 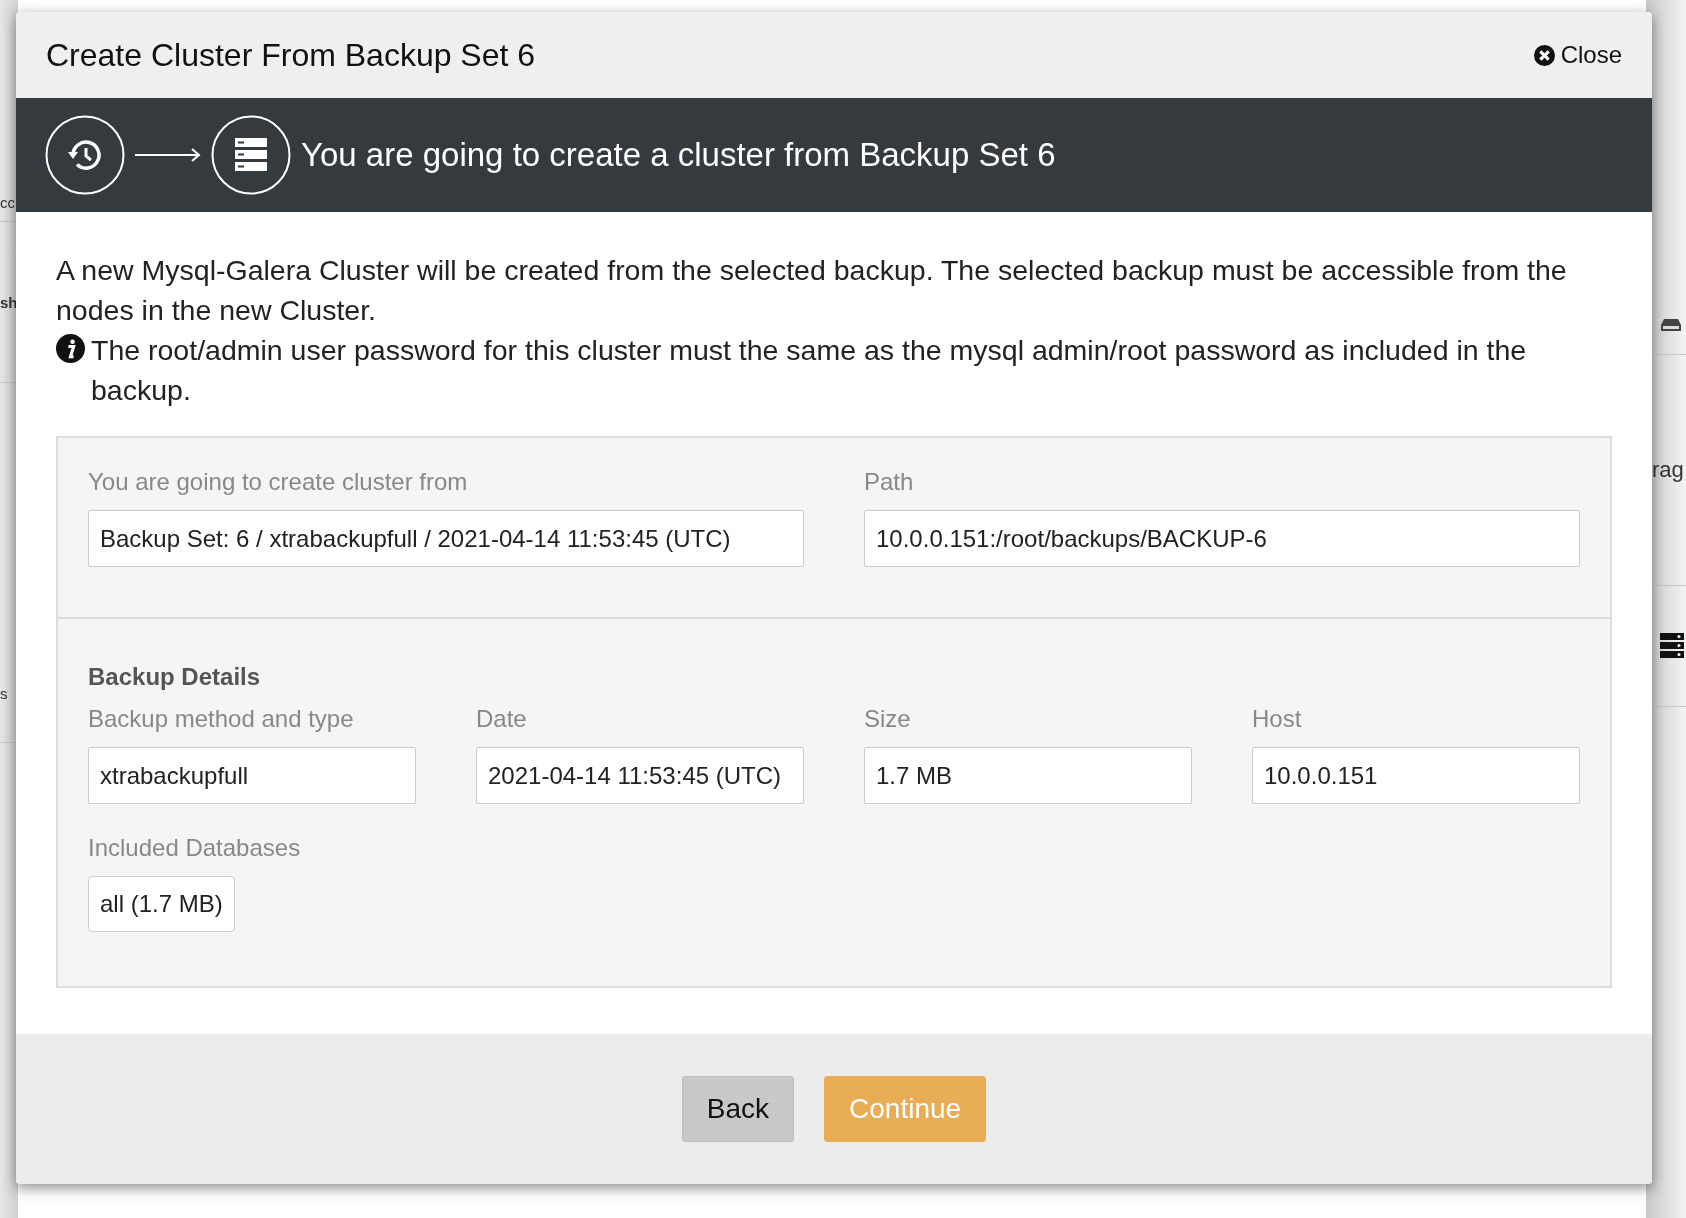 What do you see at coordinates (70, 348) in the screenshot?
I see `info-icon` at bounding box center [70, 348].